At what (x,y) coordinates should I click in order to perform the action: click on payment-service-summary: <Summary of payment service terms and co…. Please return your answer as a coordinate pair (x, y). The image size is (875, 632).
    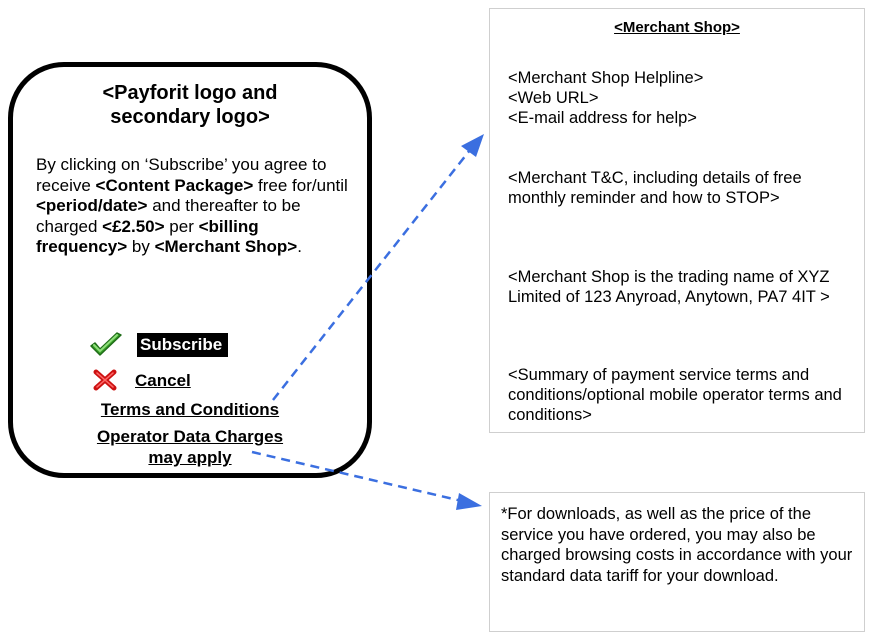
    Looking at the image, I should click on (675, 395).